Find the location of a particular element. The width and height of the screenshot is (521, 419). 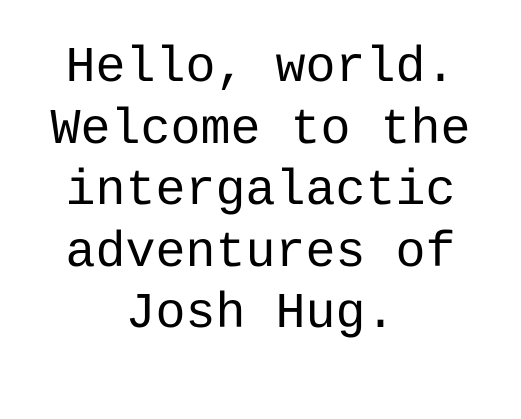

message-line: Welcome to the is located at coordinates (260, 130).